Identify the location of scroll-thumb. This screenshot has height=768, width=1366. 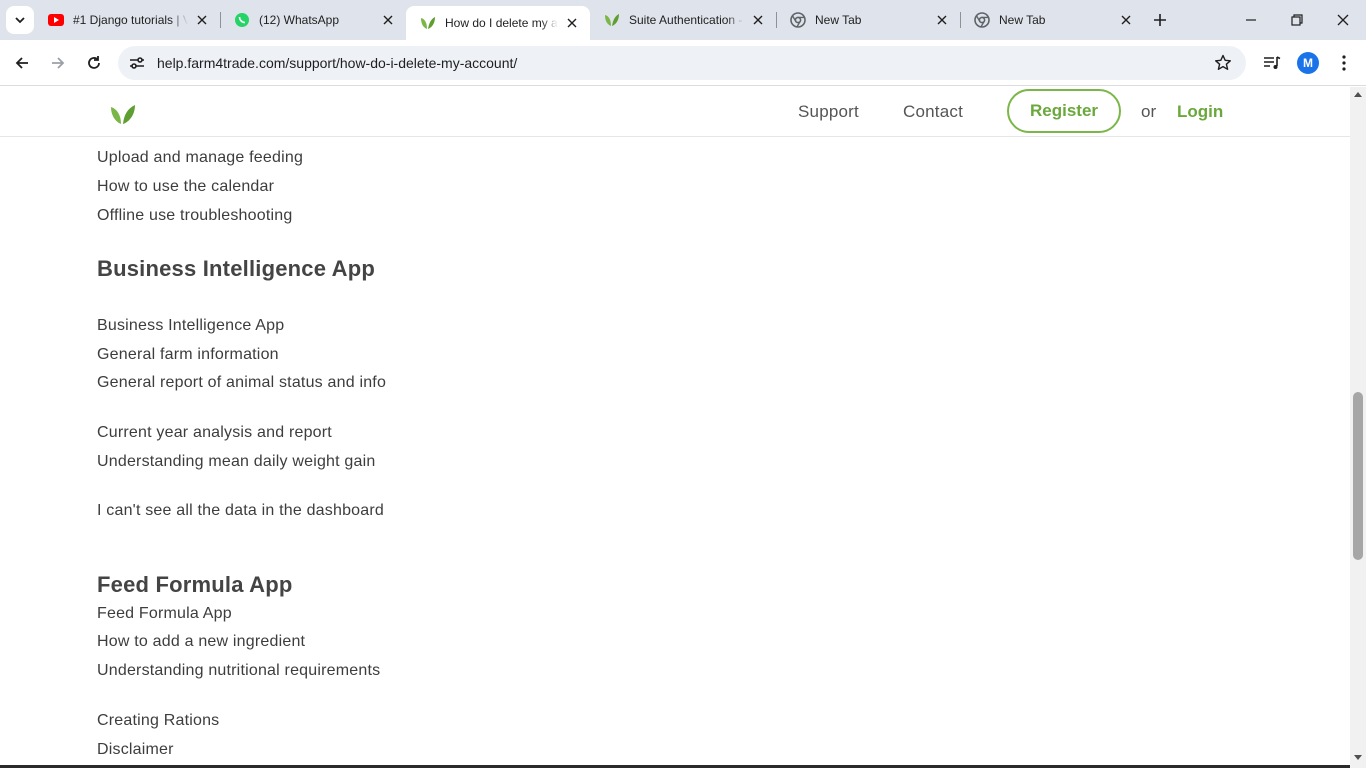
(1358, 476).